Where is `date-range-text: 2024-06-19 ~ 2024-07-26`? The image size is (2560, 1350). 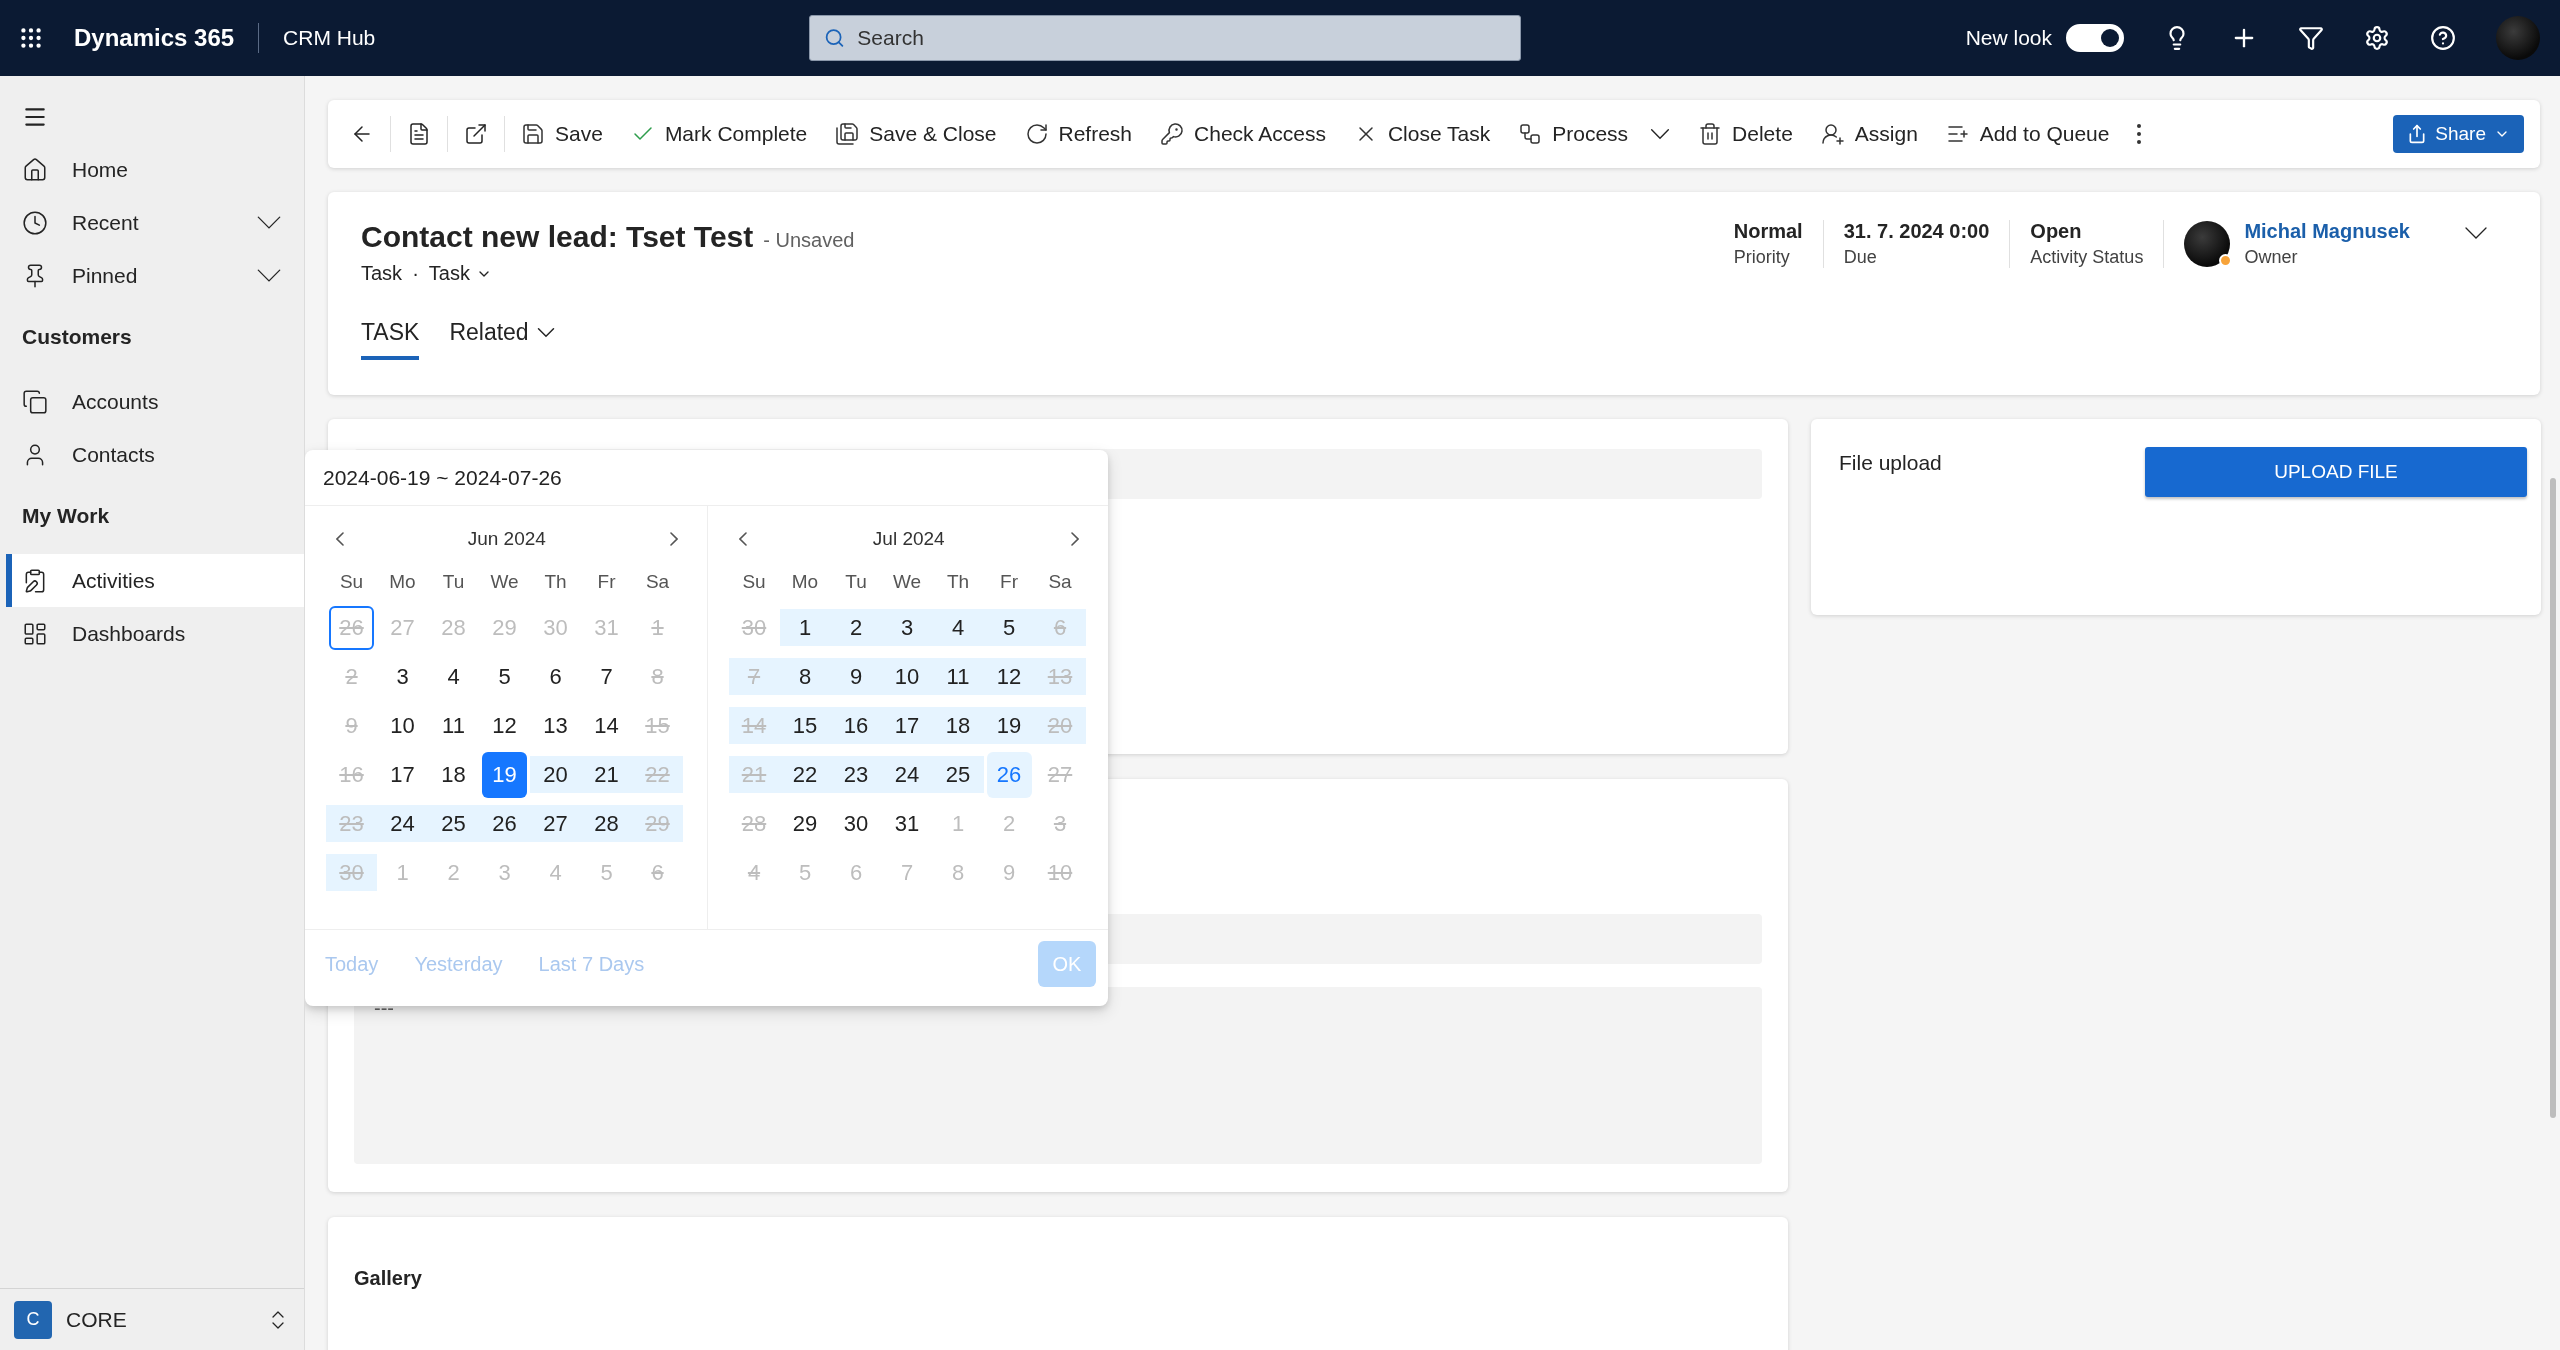
date-range-text: 2024-06-19 ~ 2024-07-26 is located at coordinates (442, 477).